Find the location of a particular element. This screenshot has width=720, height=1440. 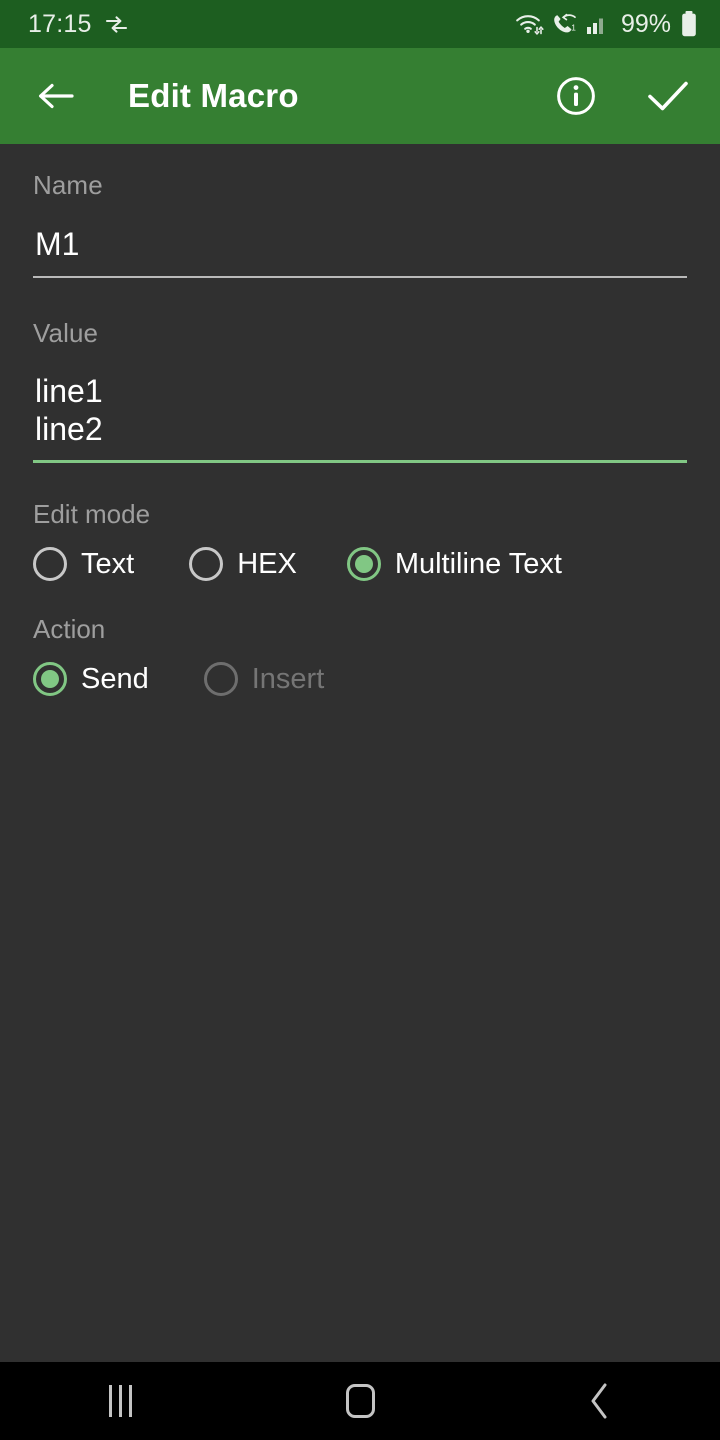

nav-recents-button is located at coordinates (120, 1401).